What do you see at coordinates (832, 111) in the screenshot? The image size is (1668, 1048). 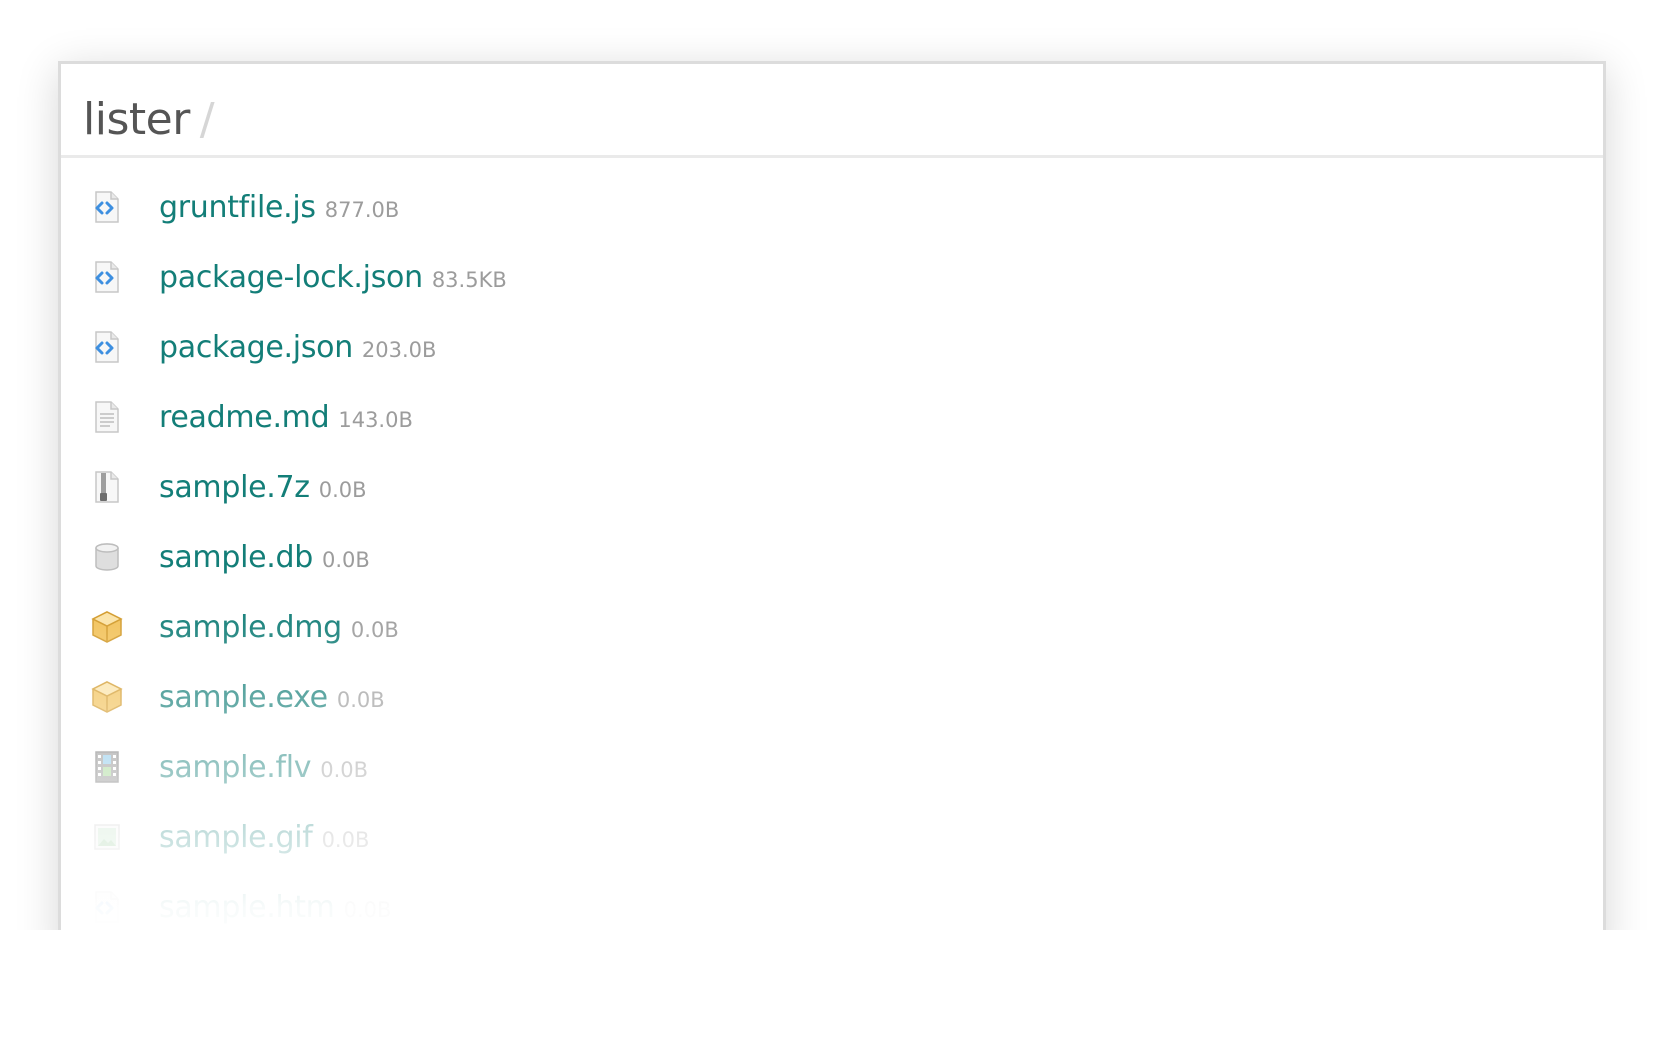 I see `breadcrumb: lister /` at bounding box center [832, 111].